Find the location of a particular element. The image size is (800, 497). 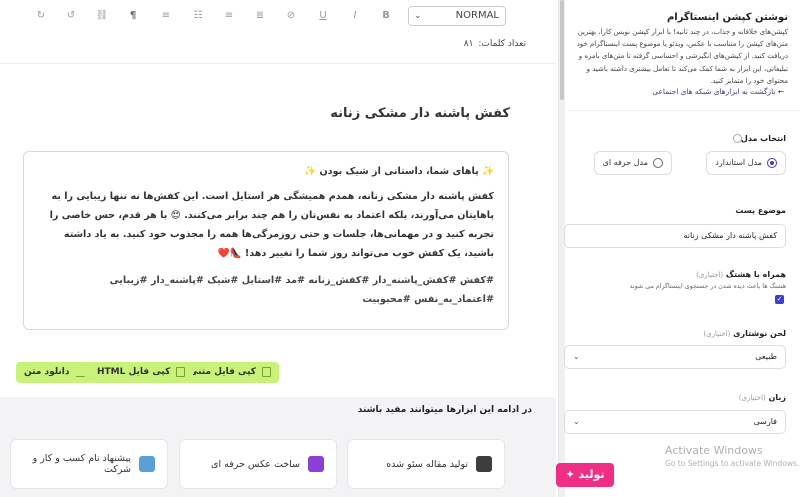

info-icon is located at coordinates (737, 138).